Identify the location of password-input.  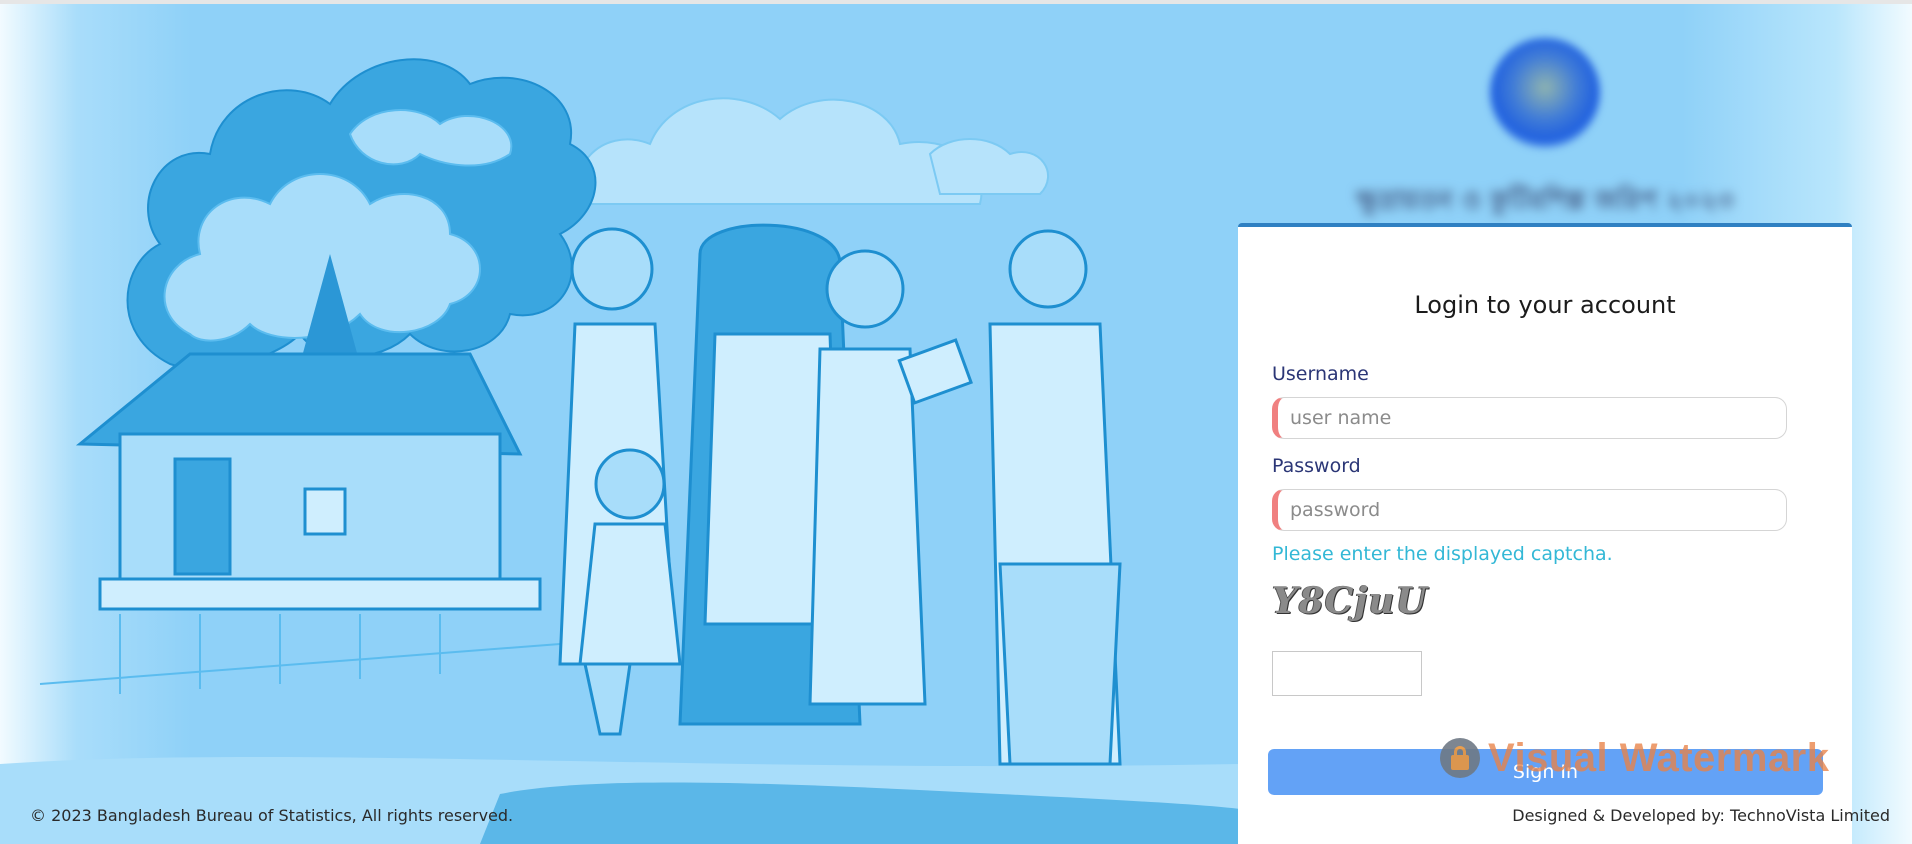
(1529, 510).